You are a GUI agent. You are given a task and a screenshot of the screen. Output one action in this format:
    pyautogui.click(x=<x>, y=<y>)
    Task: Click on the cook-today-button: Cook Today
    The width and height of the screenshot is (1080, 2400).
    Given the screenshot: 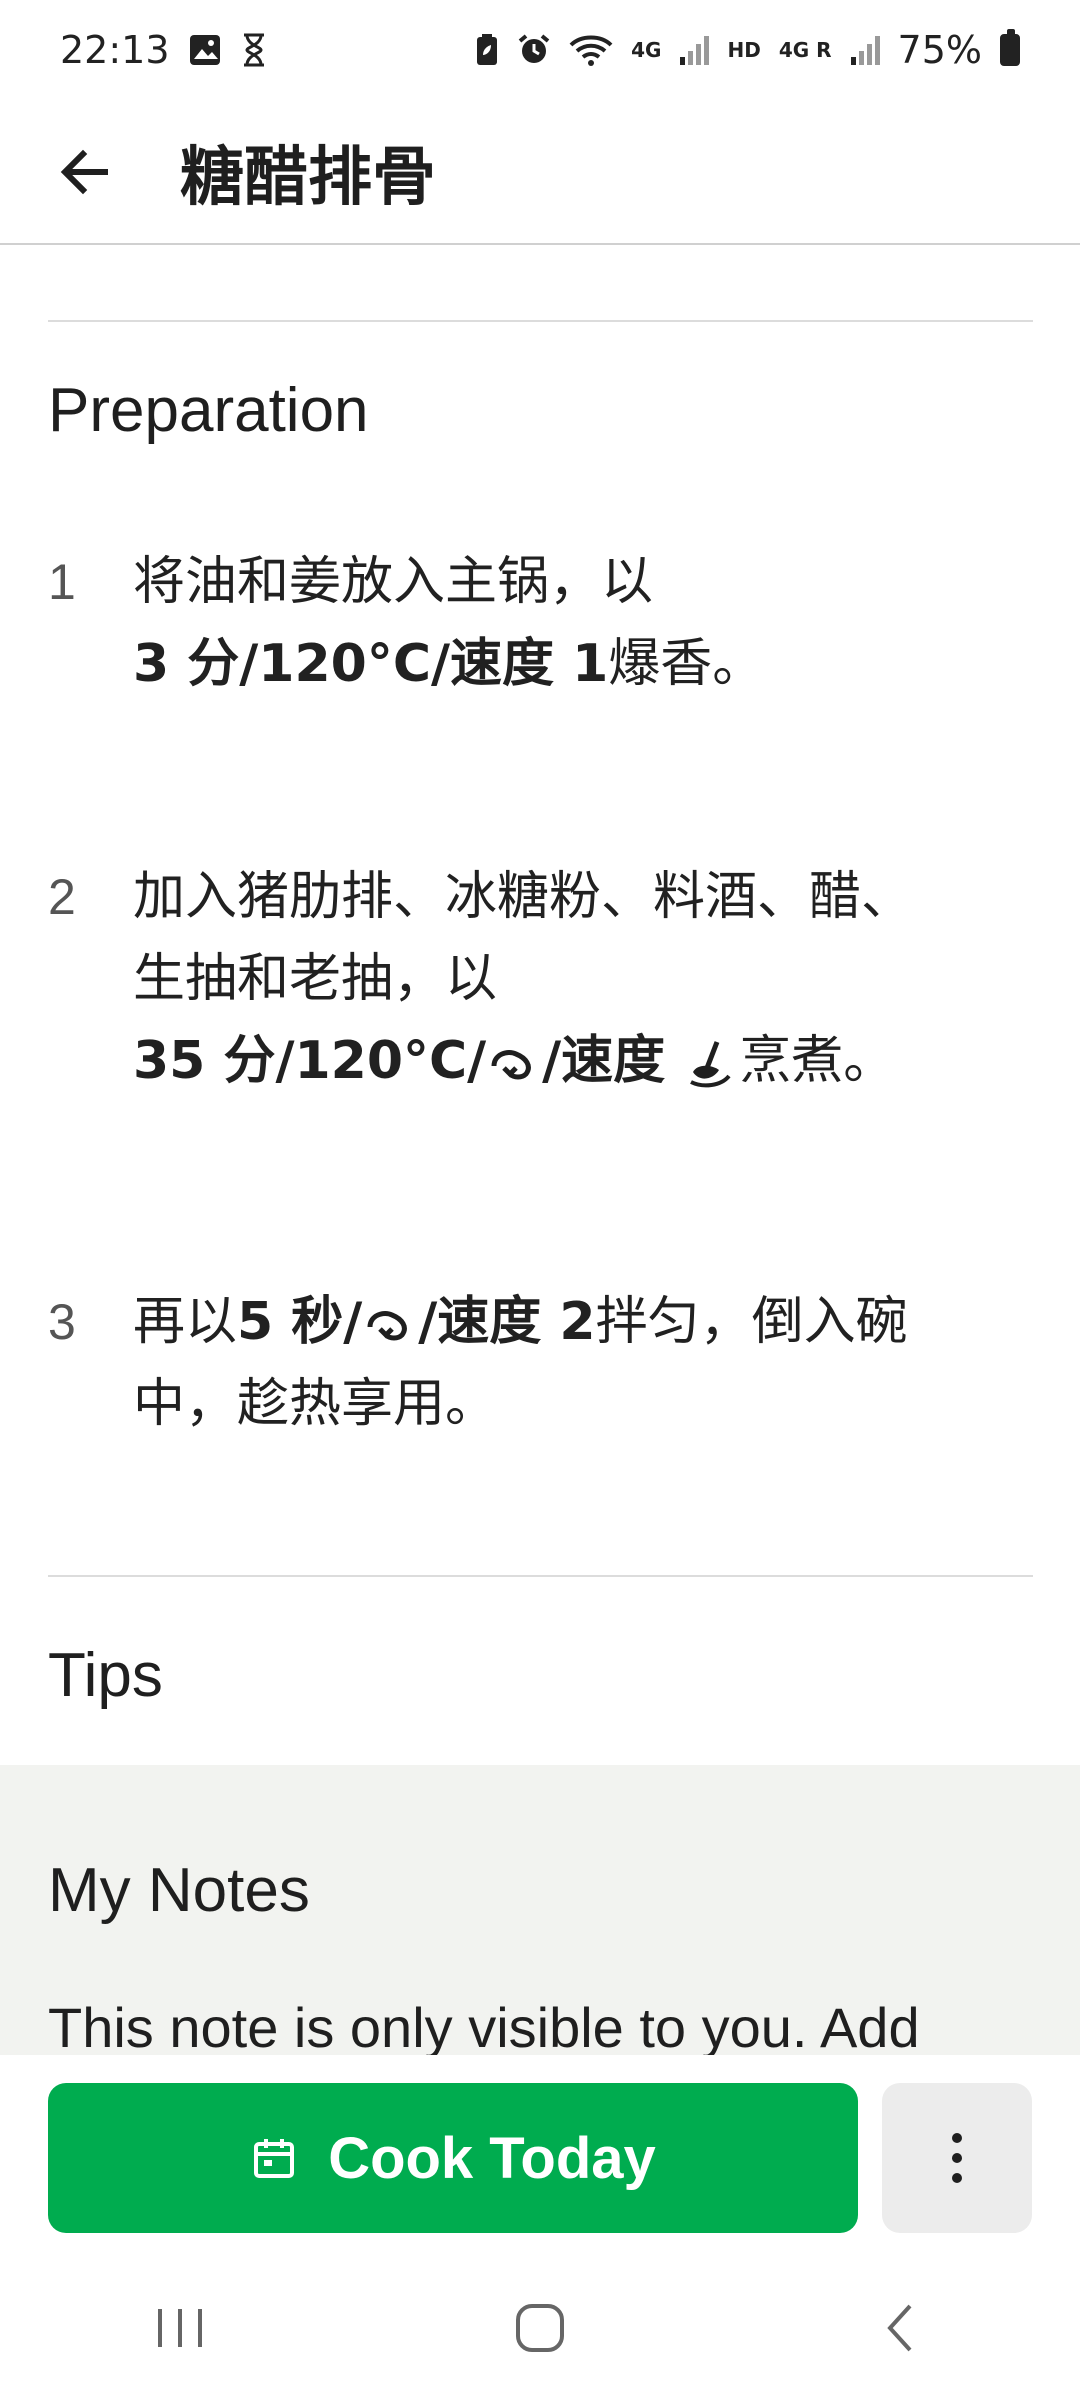 What is the action you would take?
    pyautogui.click(x=453, y=2158)
    